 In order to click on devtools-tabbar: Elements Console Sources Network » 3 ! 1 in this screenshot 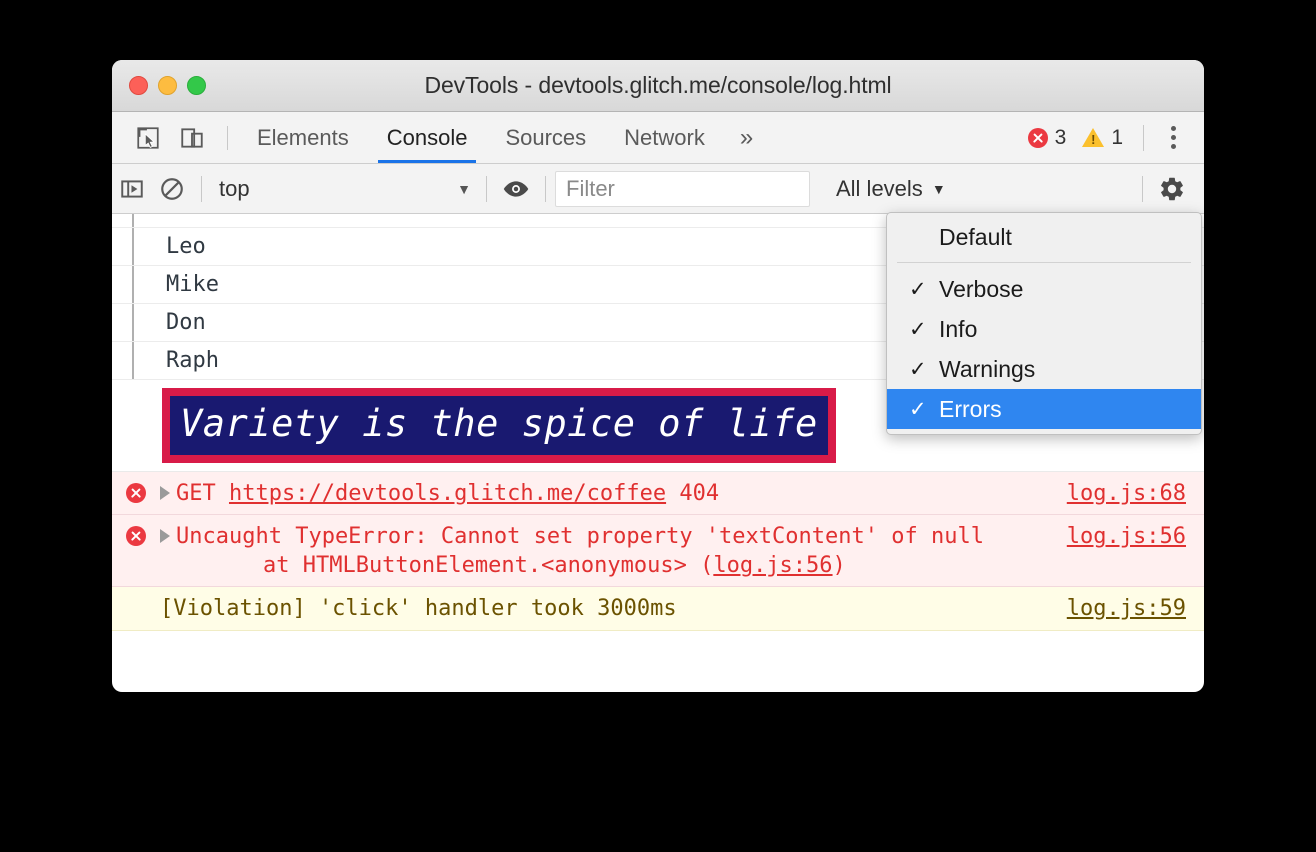, I will do `click(658, 138)`.